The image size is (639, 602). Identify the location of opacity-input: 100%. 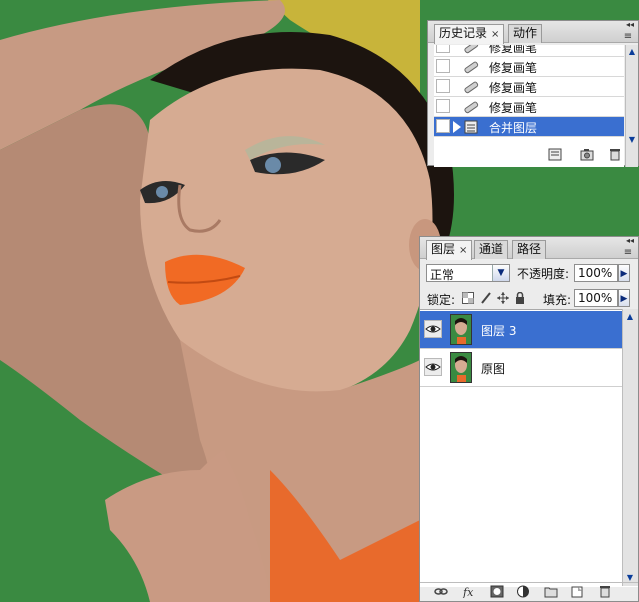
(596, 273).